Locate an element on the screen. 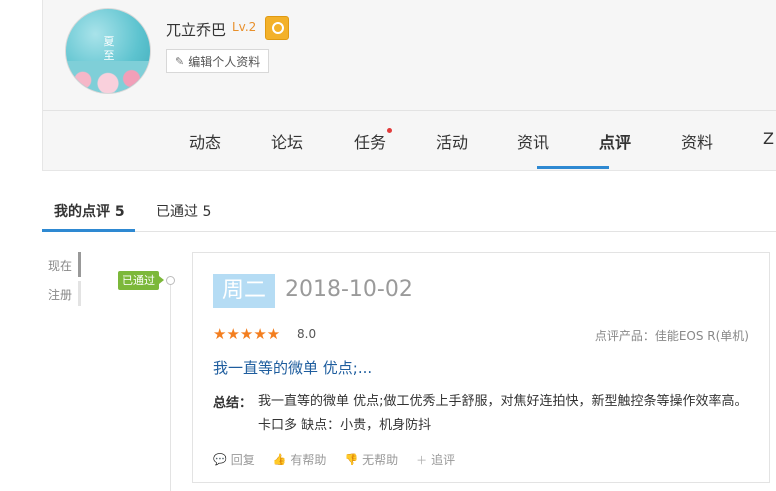 This screenshot has width=776, height=491. not-helpful-button: 👎 无帮助 is located at coordinates (371, 459).